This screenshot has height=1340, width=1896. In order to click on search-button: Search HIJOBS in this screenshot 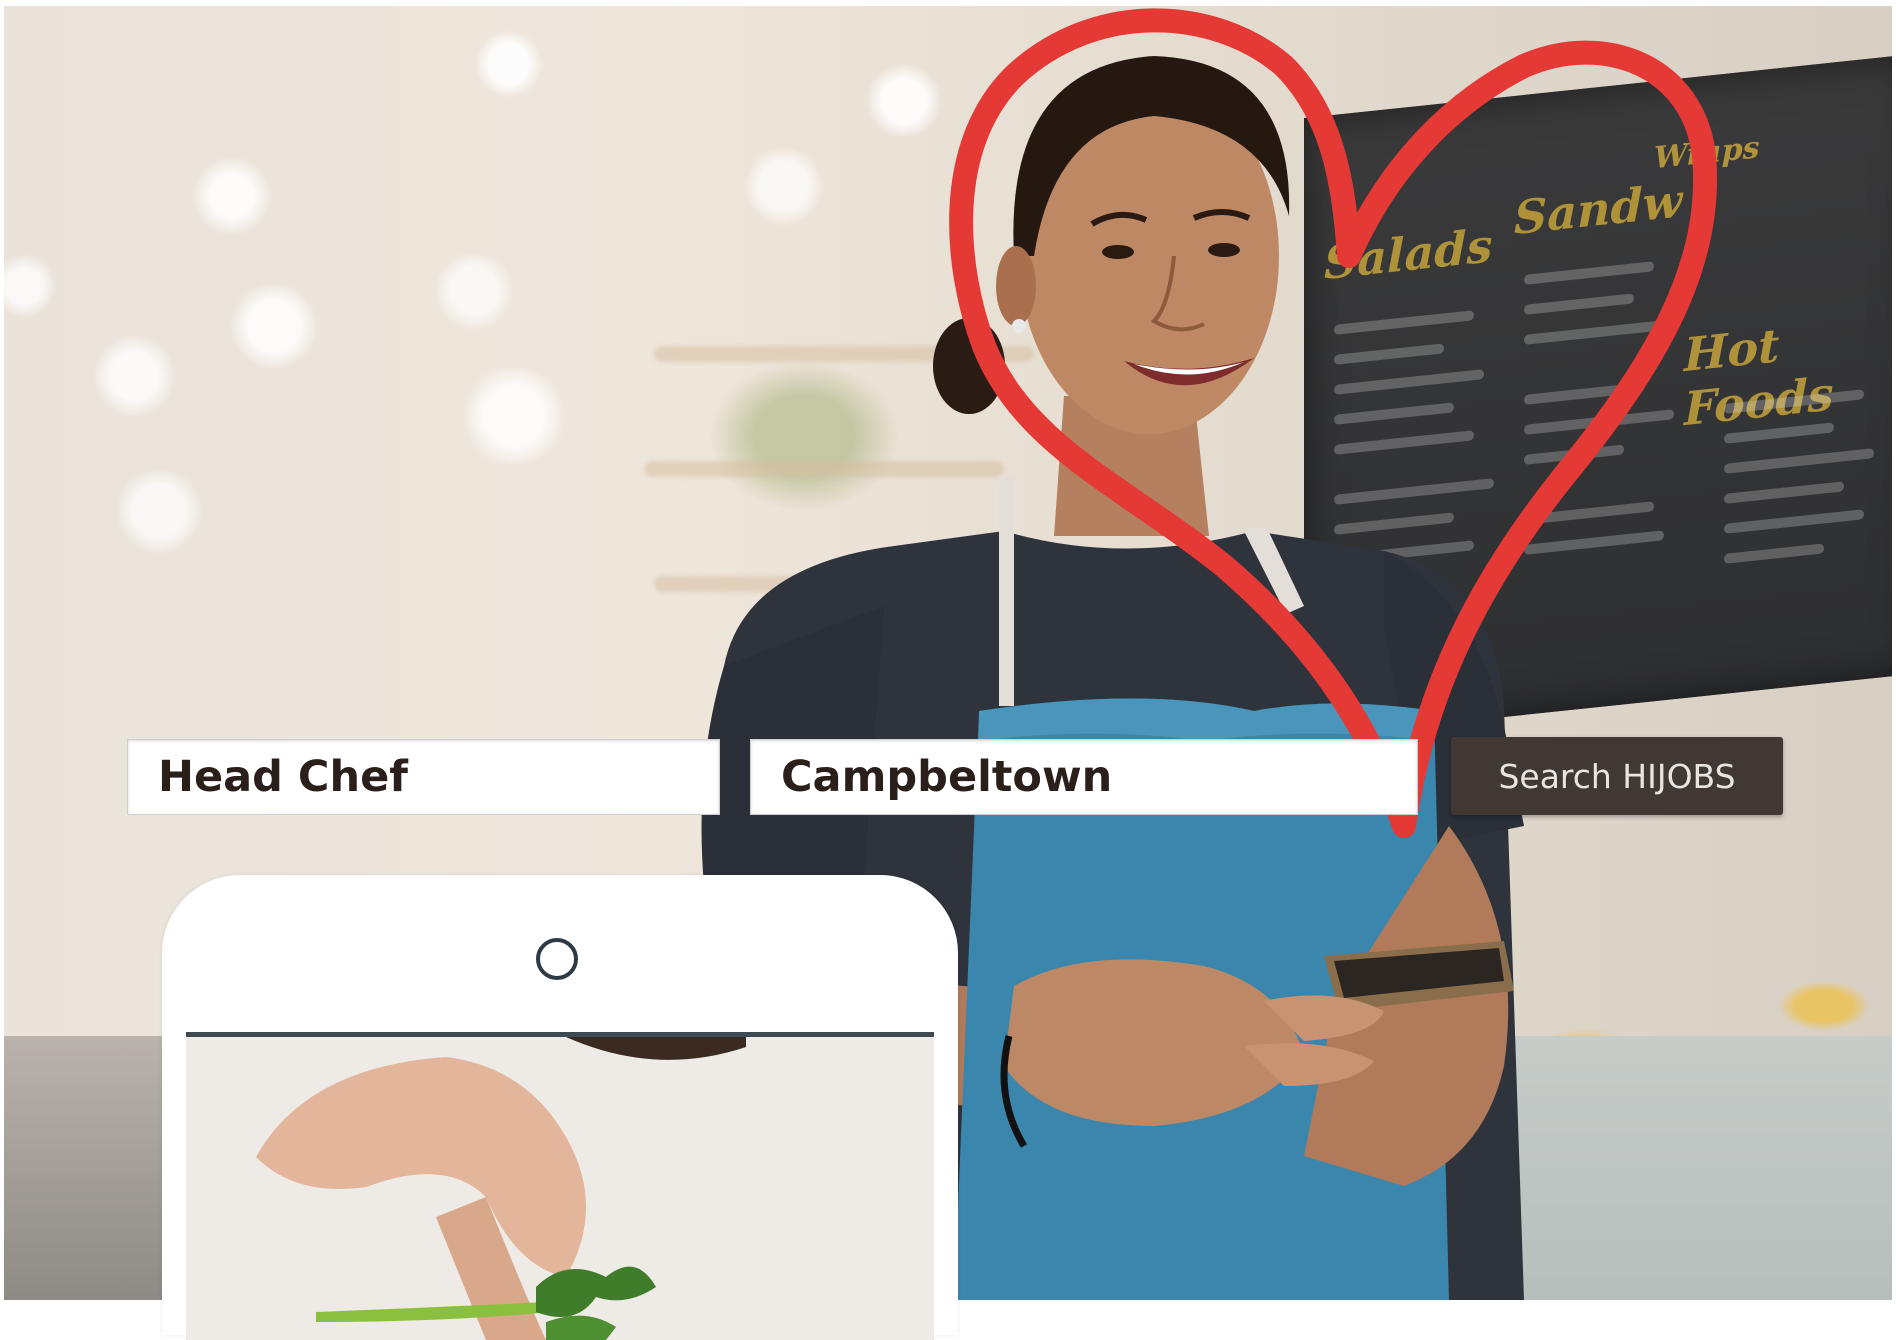, I will do `click(1617, 776)`.